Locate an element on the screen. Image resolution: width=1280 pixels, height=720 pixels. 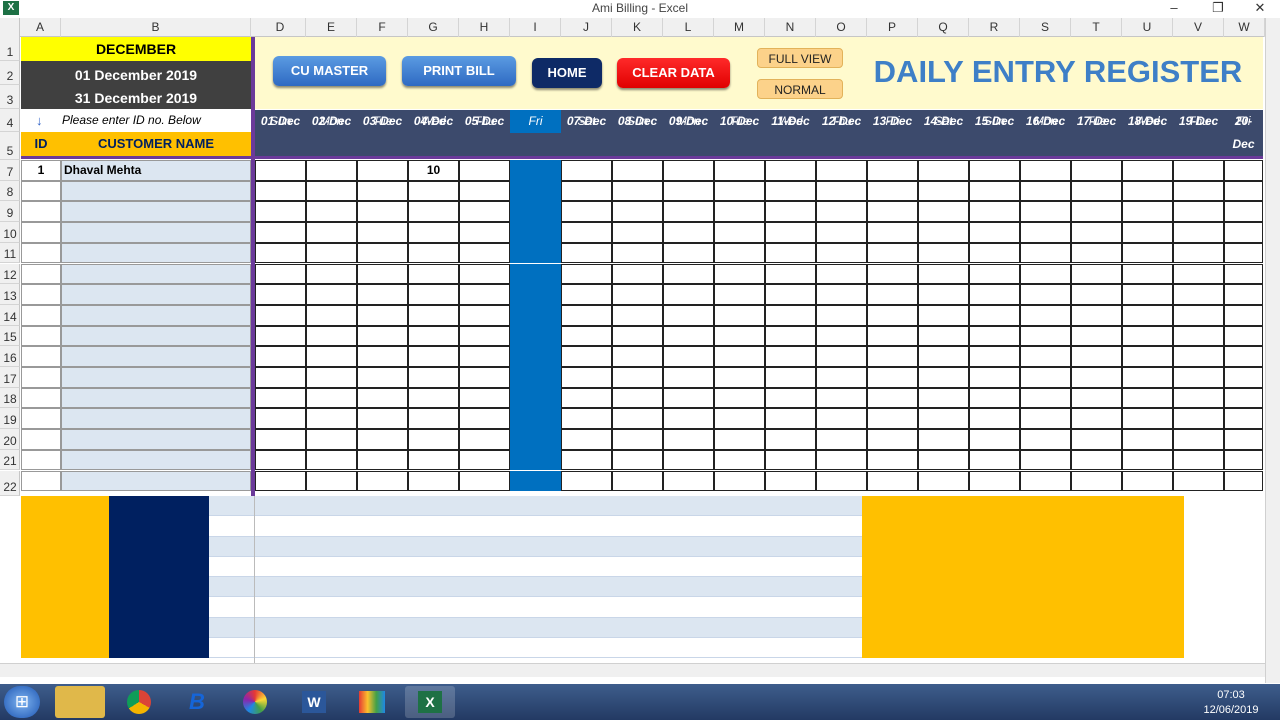
clock-time: 07:03 is located at coordinates (1231, 695).